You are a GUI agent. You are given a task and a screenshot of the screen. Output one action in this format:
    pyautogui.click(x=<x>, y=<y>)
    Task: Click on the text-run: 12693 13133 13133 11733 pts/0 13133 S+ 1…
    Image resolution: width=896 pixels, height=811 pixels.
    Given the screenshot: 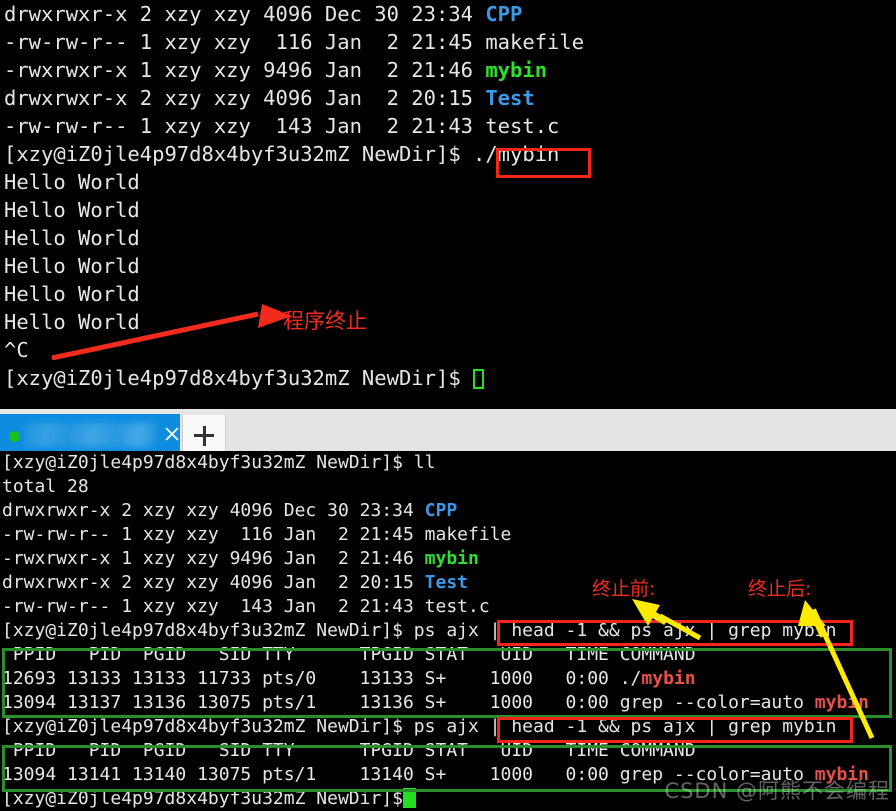 What is the action you would take?
    pyautogui.click(x=322, y=678)
    